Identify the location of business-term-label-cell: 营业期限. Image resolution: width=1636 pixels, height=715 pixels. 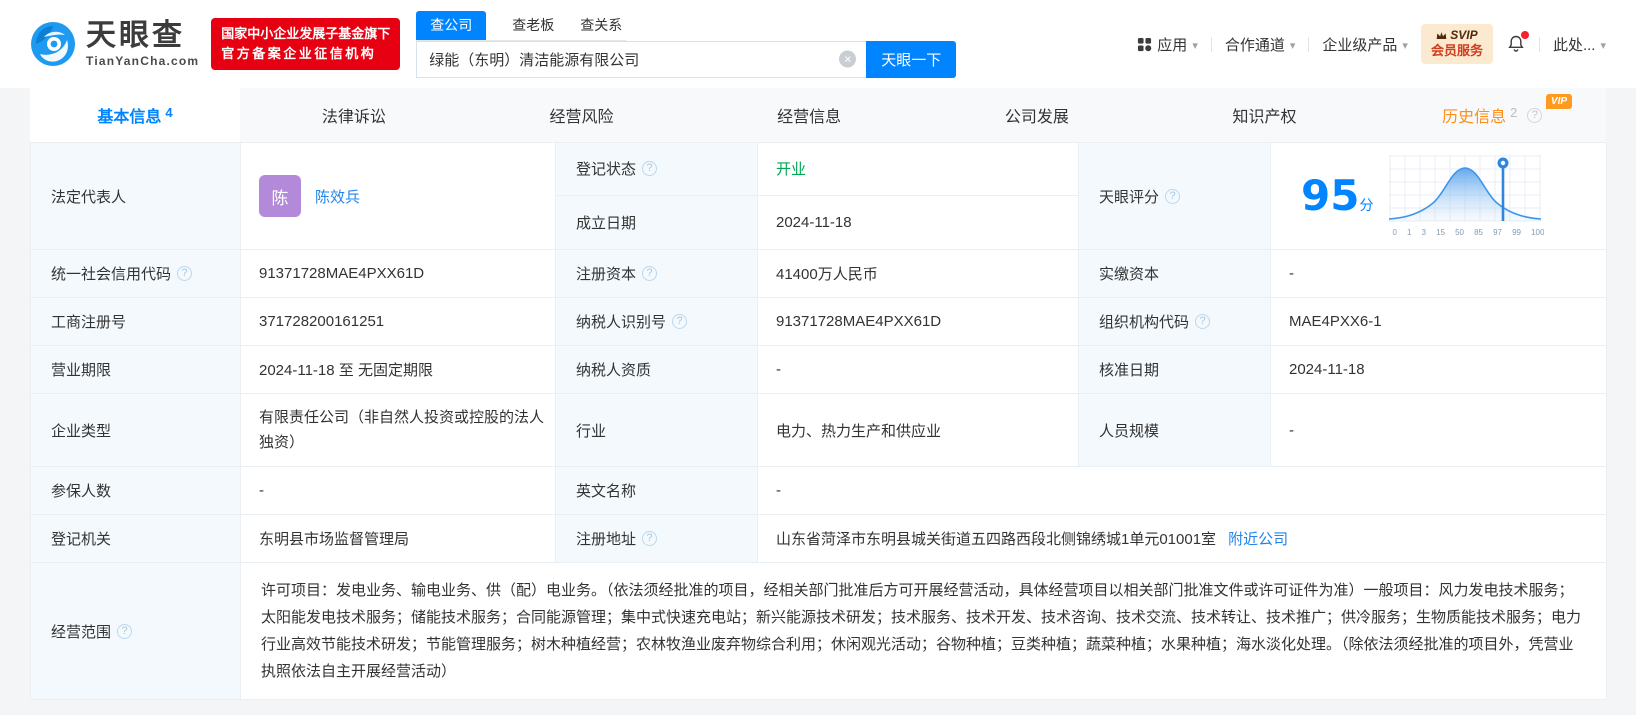
(135, 369).